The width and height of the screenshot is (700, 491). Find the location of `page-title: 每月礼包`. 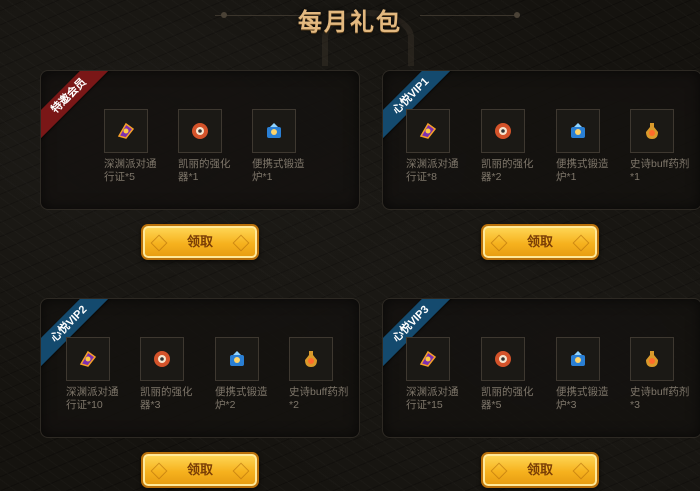

page-title: 每月礼包 is located at coordinates (350, 22).